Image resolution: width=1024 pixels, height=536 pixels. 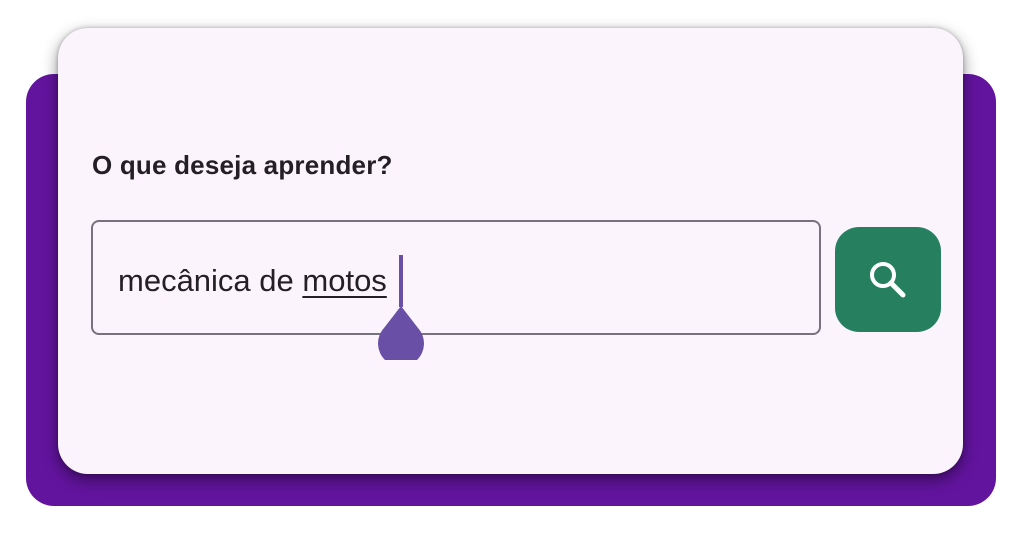 What do you see at coordinates (401, 336) in the screenshot?
I see `cursor-handle` at bounding box center [401, 336].